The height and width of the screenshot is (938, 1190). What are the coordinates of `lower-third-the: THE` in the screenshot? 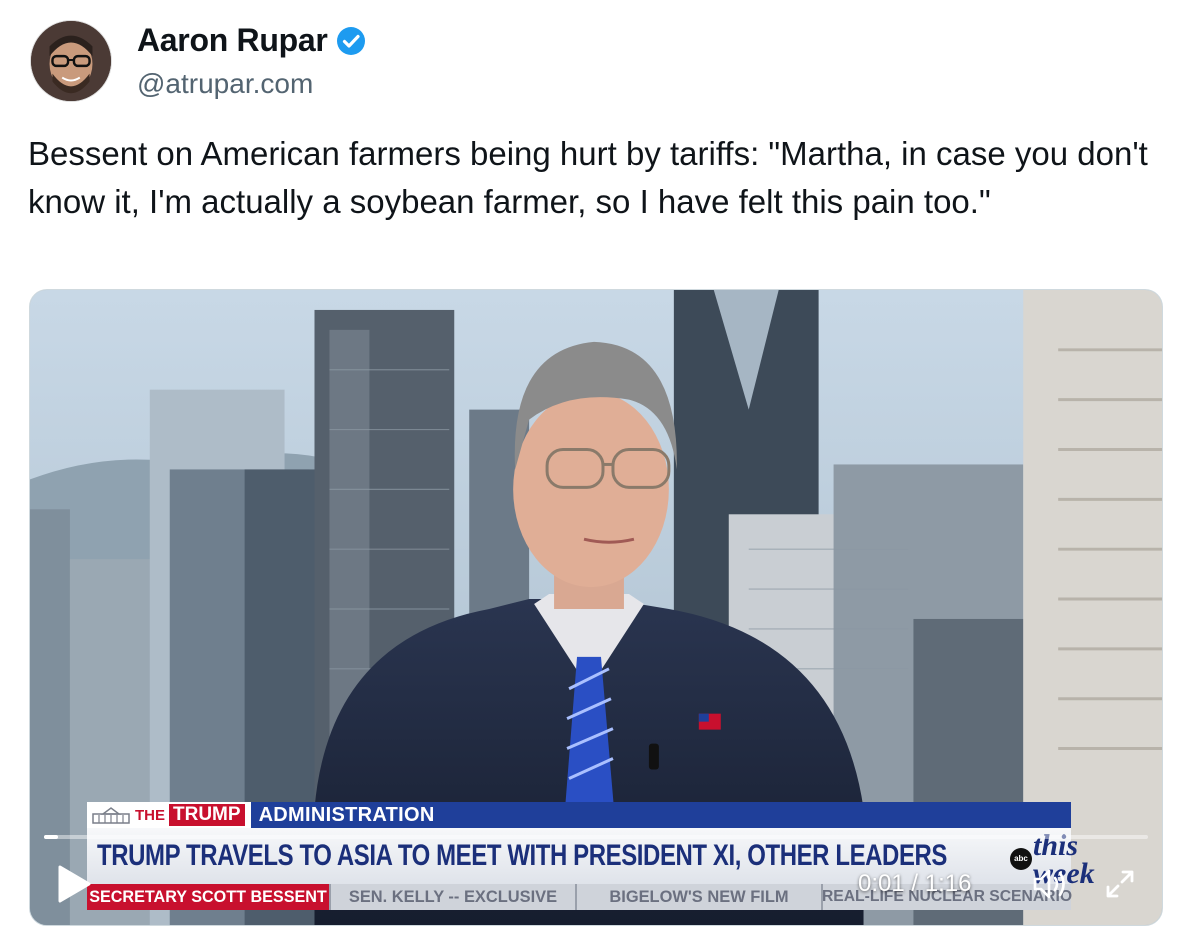 It's located at (150, 815).